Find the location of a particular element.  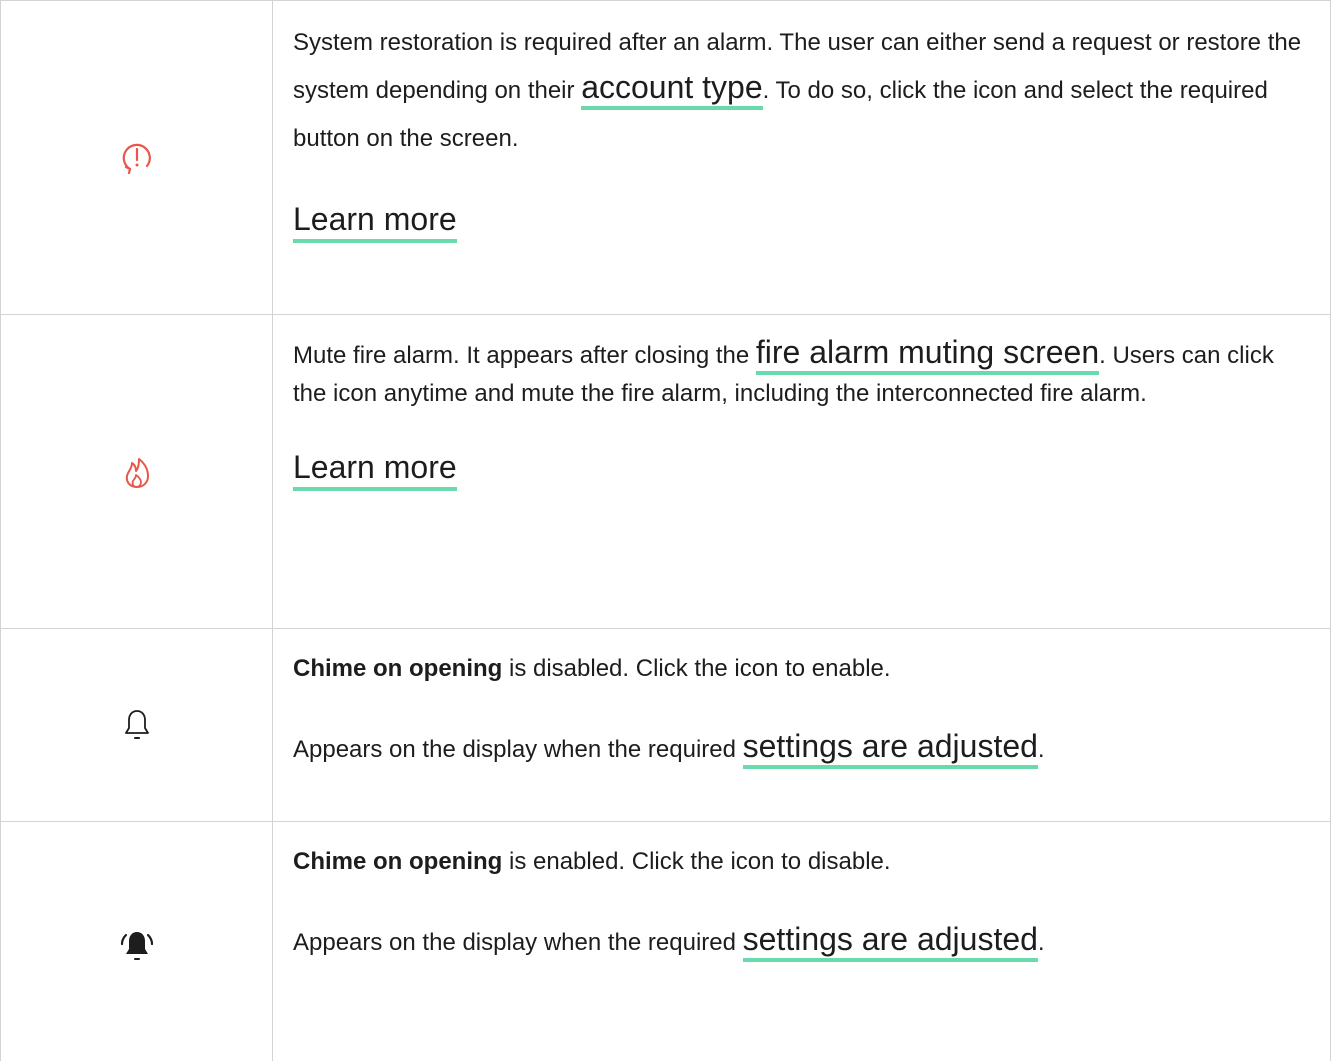

account-type-link: account type is located at coordinates (672, 89).